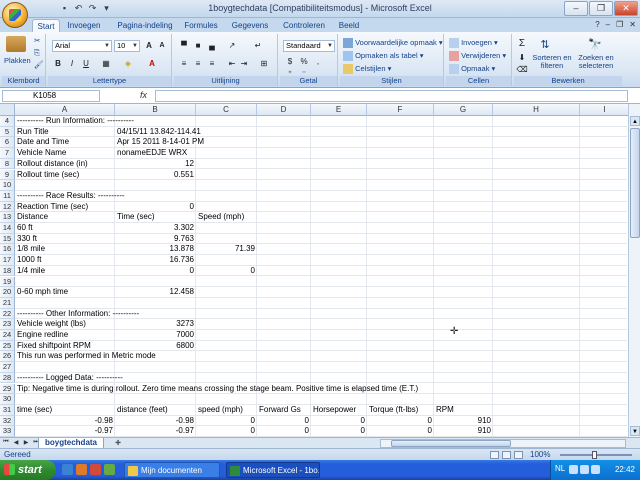  Describe the element at coordinates (7, 185) in the screenshot. I see `row-header: 10` at that location.